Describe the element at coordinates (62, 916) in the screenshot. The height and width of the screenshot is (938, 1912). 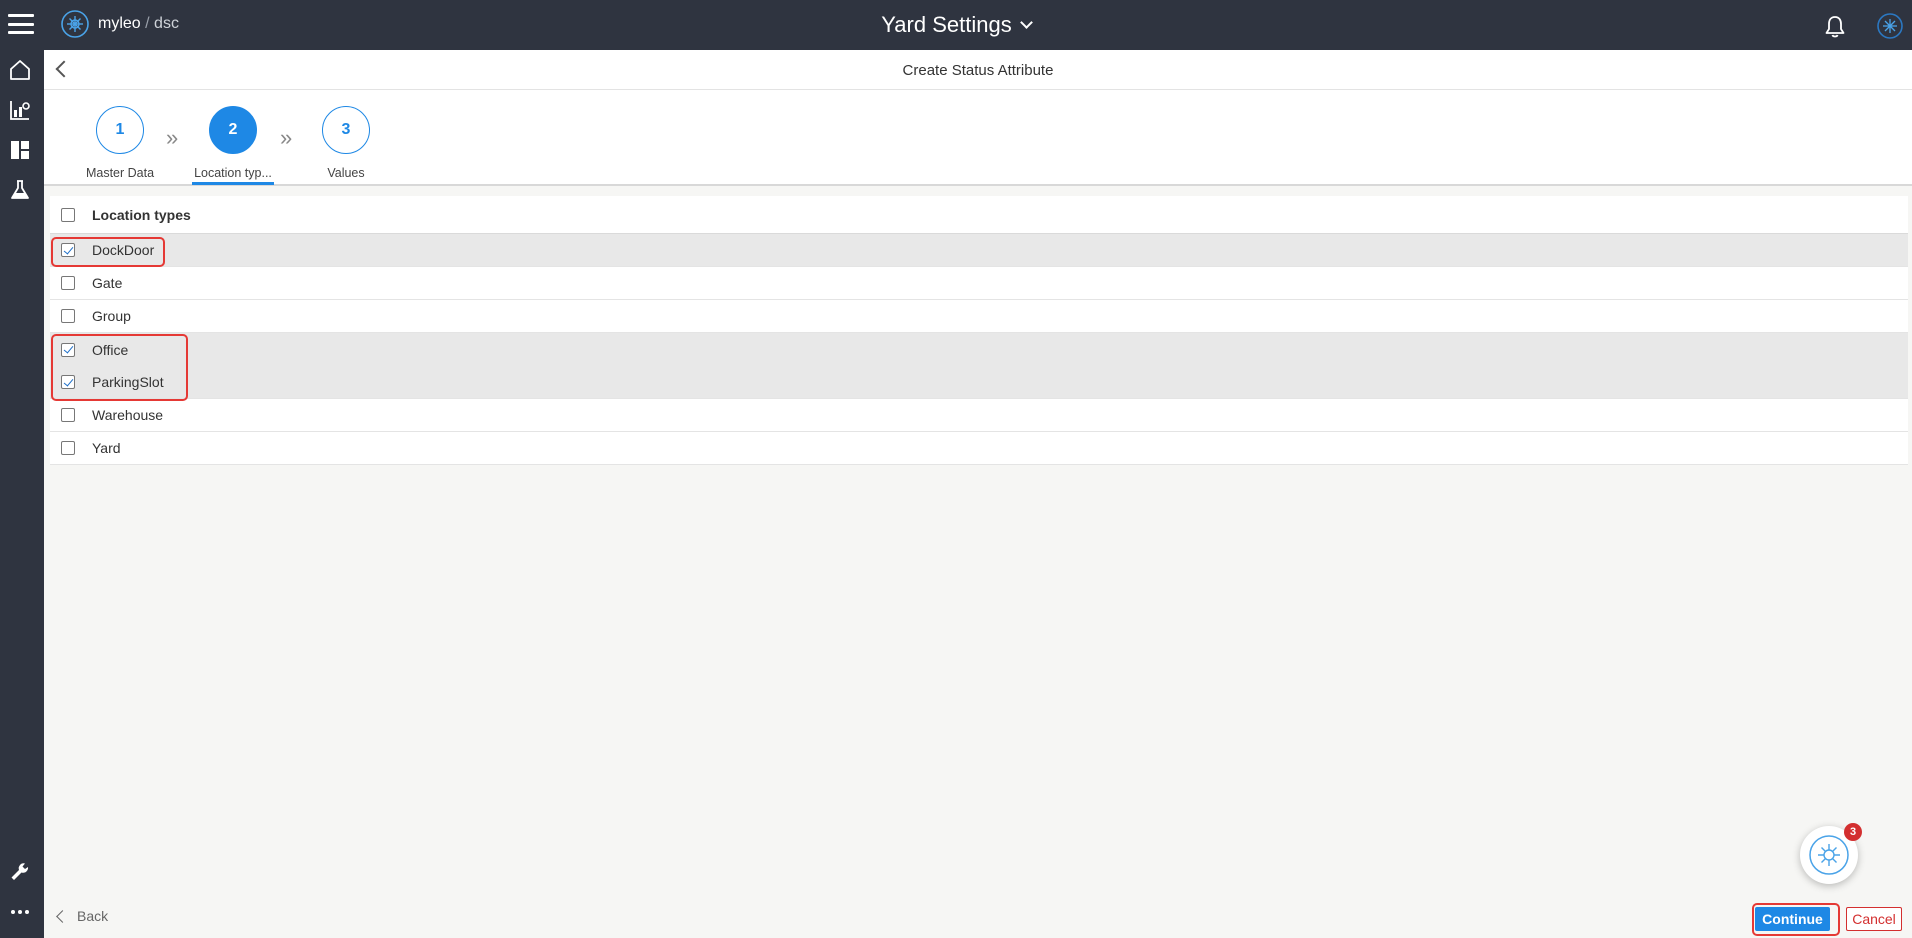
I see `chevron-left-icon` at that location.